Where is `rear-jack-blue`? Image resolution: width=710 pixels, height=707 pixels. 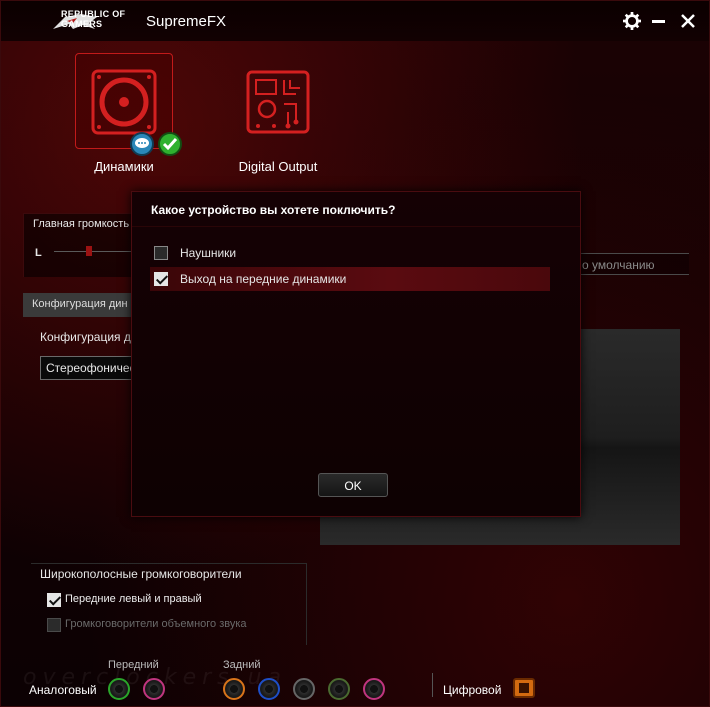 rear-jack-blue is located at coordinates (269, 689).